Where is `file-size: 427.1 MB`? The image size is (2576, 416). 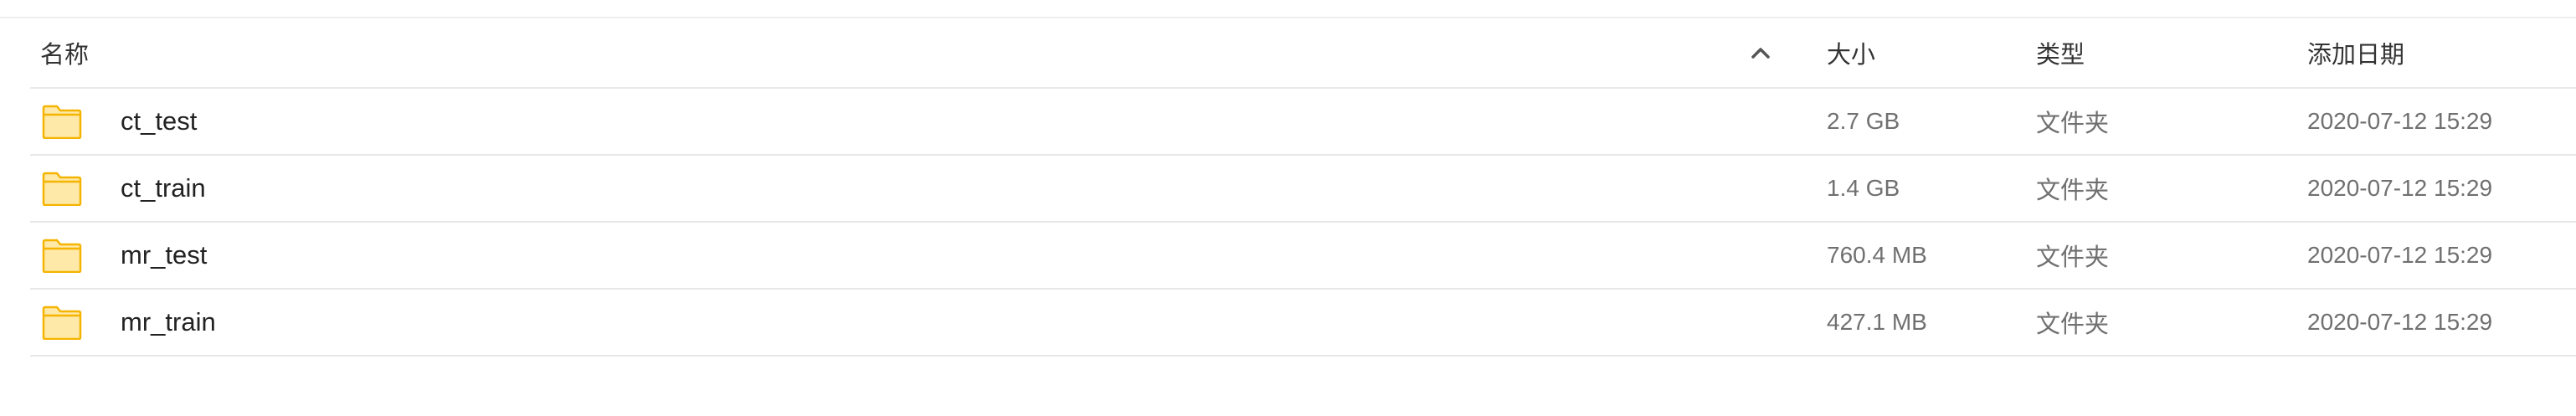
file-size: 427.1 MB is located at coordinates (1877, 322).